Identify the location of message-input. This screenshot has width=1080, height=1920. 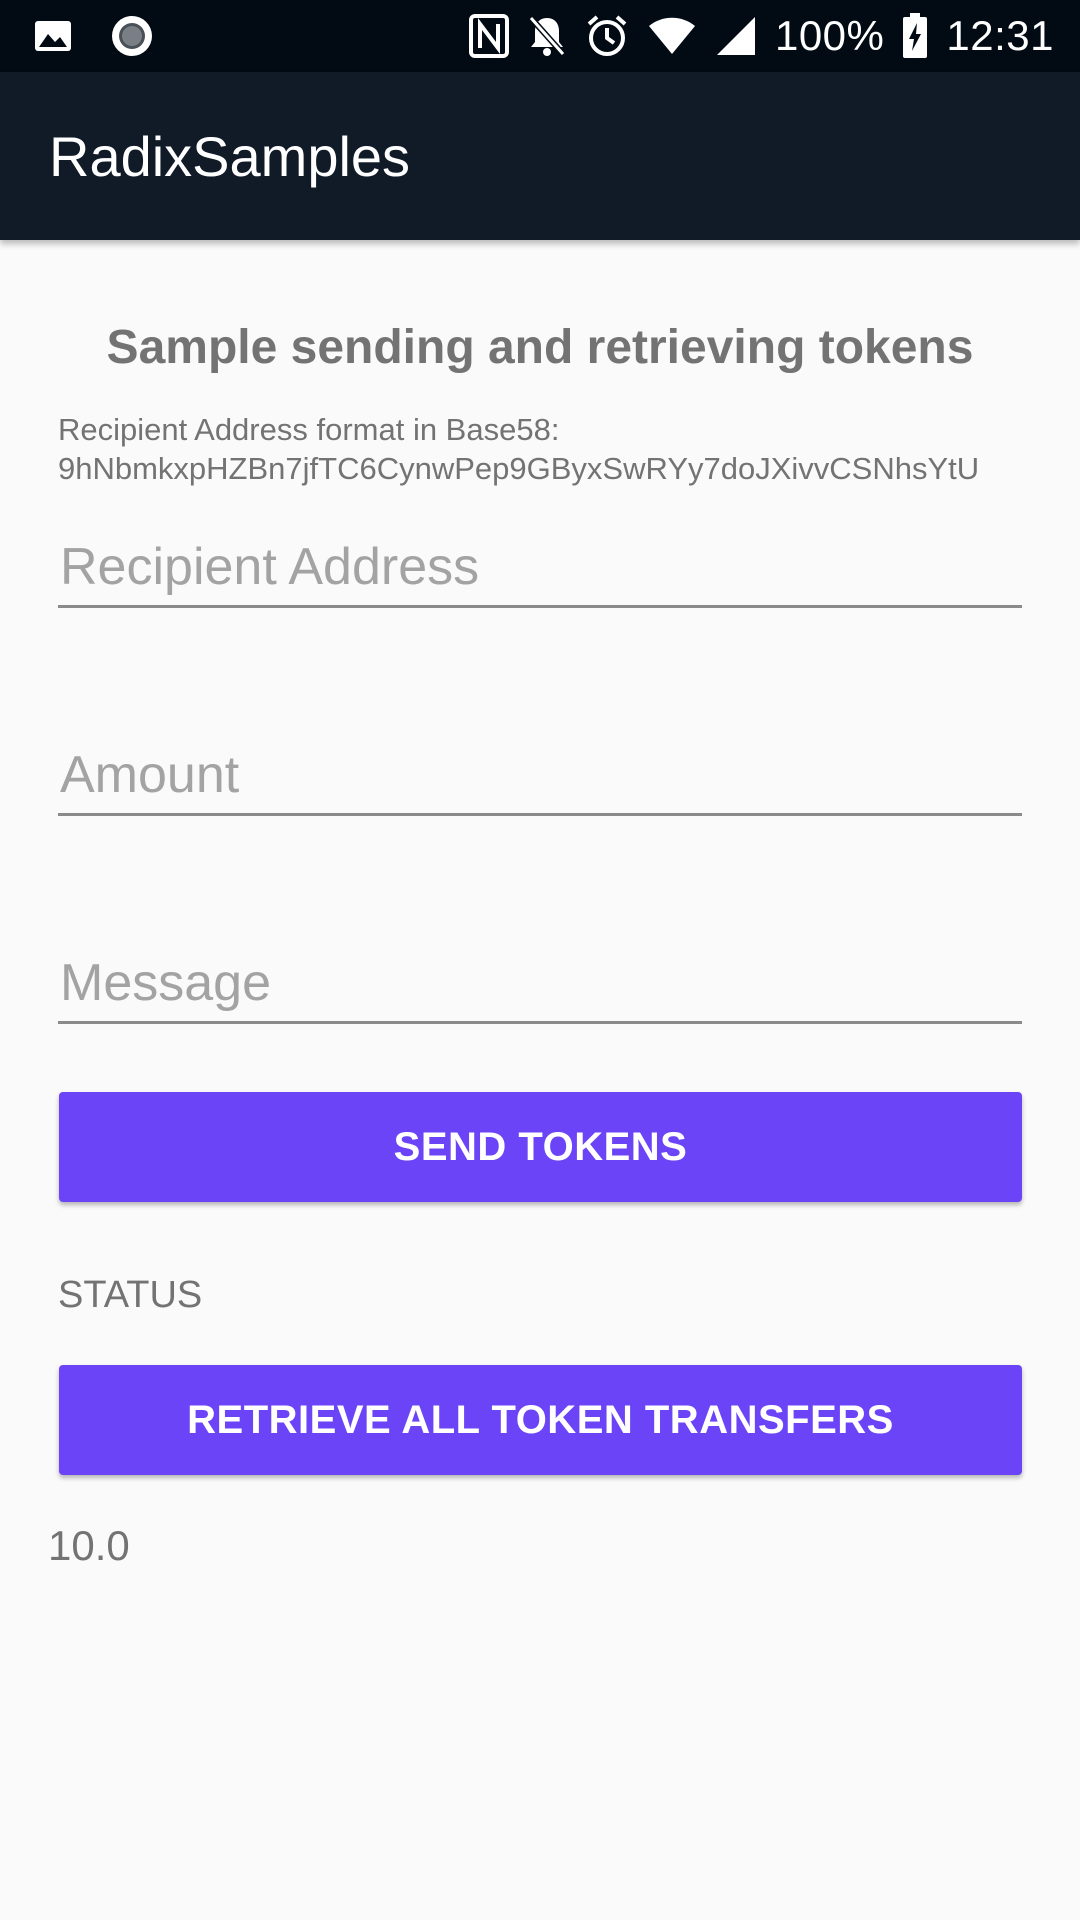
(540, 984).